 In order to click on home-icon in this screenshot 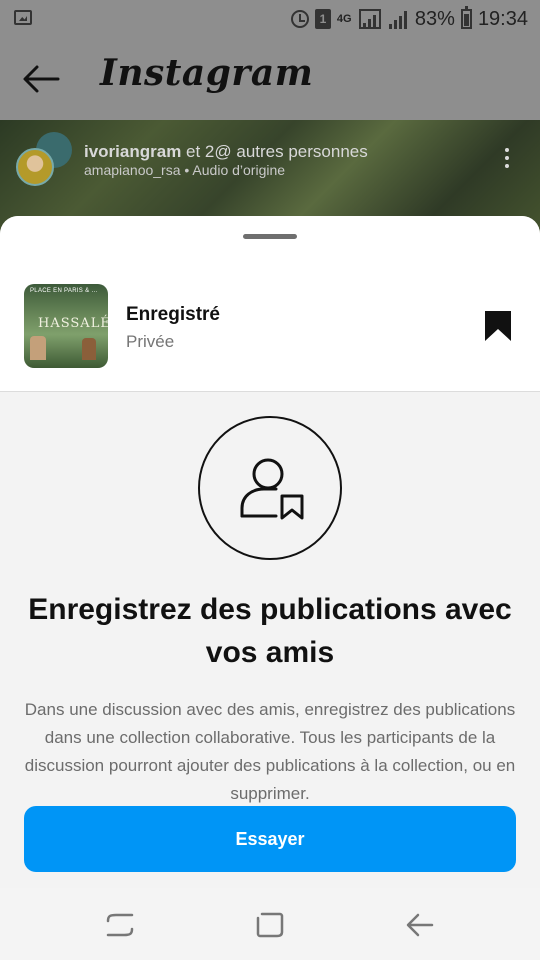, I will do `click(270, 925)`.